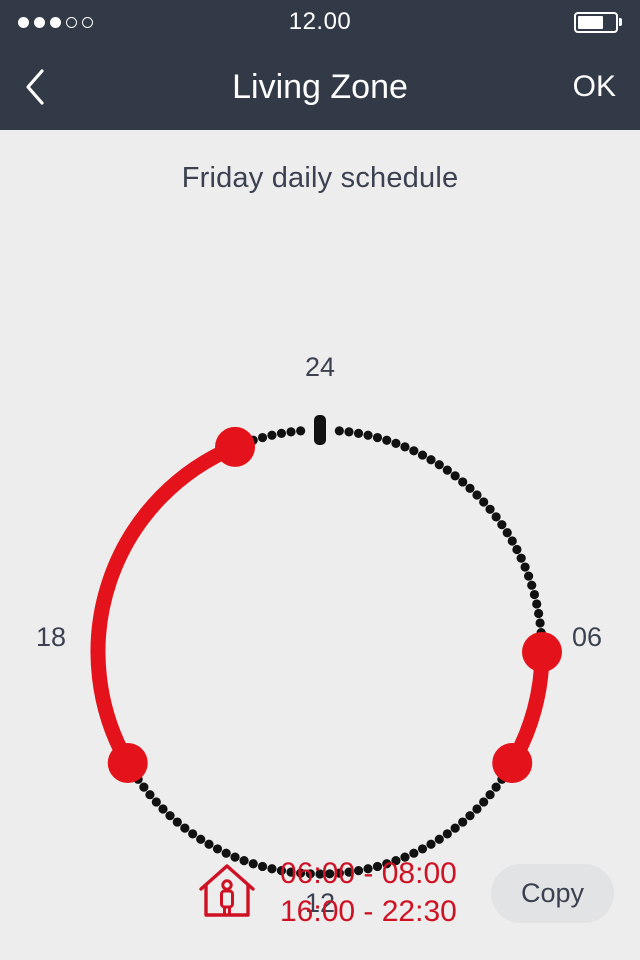 The image size is (640, 960). What do you see at coordinates (587, 637) in the screenshot?
I see `dial-label-right: 06` at bounding box center [587, 637].